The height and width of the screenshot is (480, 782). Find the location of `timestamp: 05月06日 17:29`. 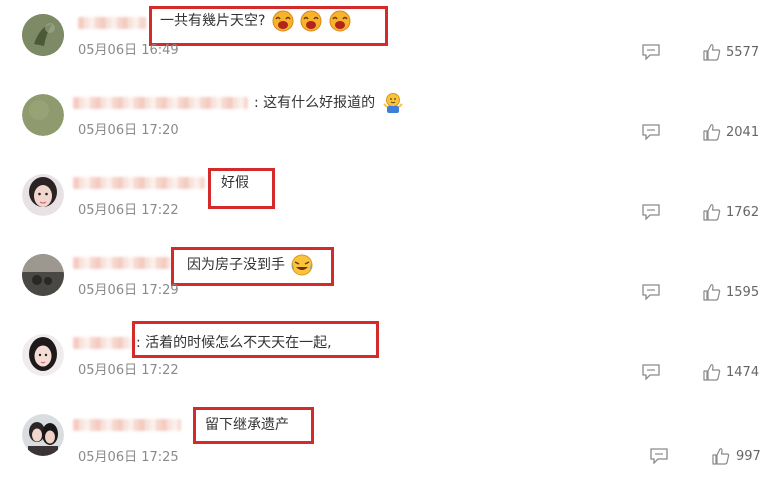

timestamp: 05月06日 17:29 is located at coordinates (128, 290).